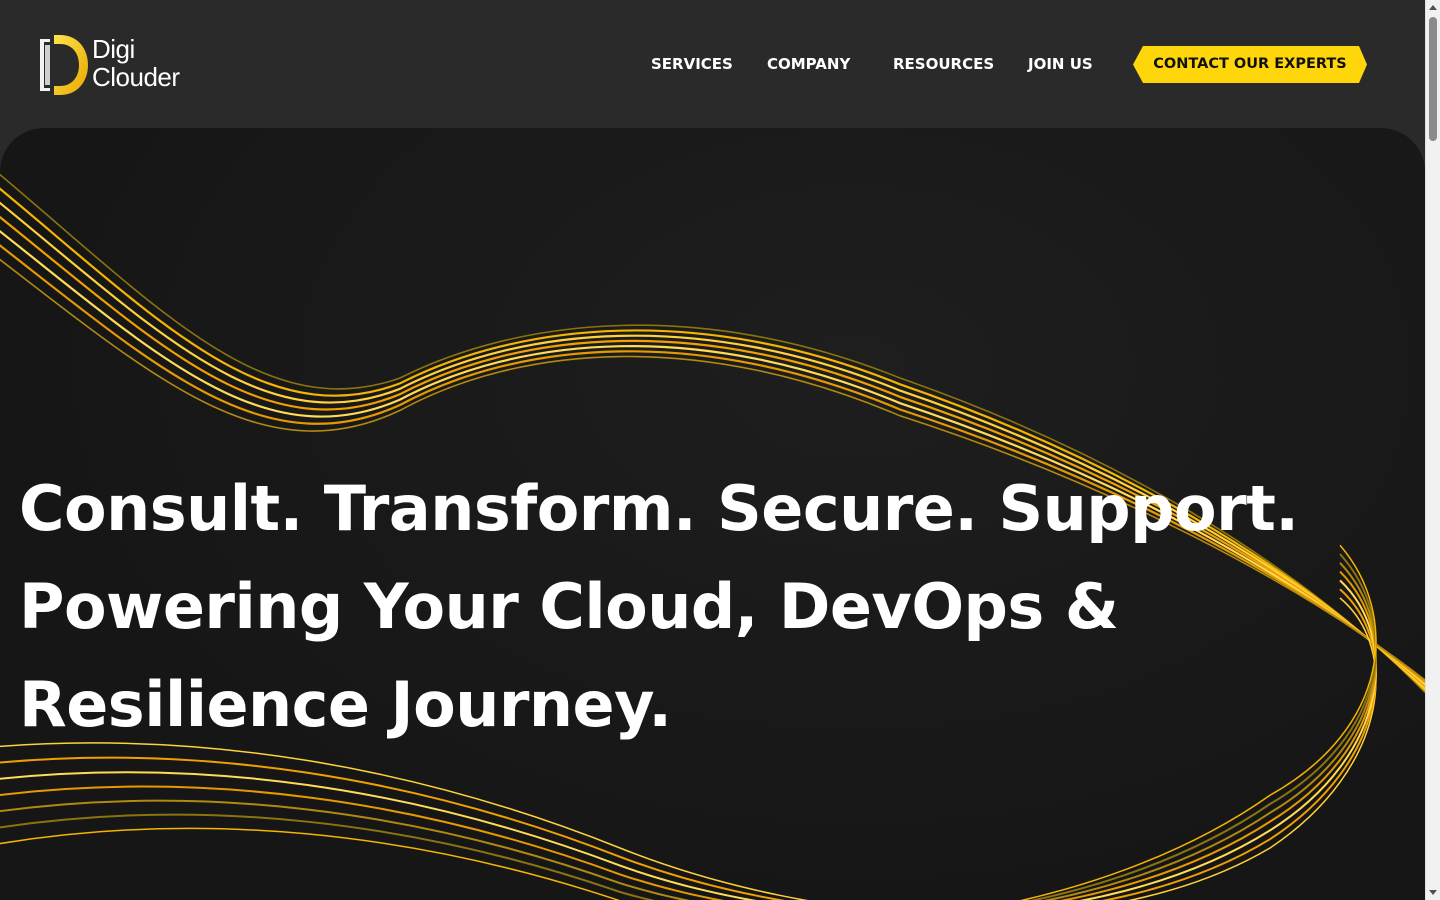 This screenshot has width=1440, height=900. Describe the element at coordinates (692, 64) in the screenshot. I see `nav-item-services: SERVICES` at that location.